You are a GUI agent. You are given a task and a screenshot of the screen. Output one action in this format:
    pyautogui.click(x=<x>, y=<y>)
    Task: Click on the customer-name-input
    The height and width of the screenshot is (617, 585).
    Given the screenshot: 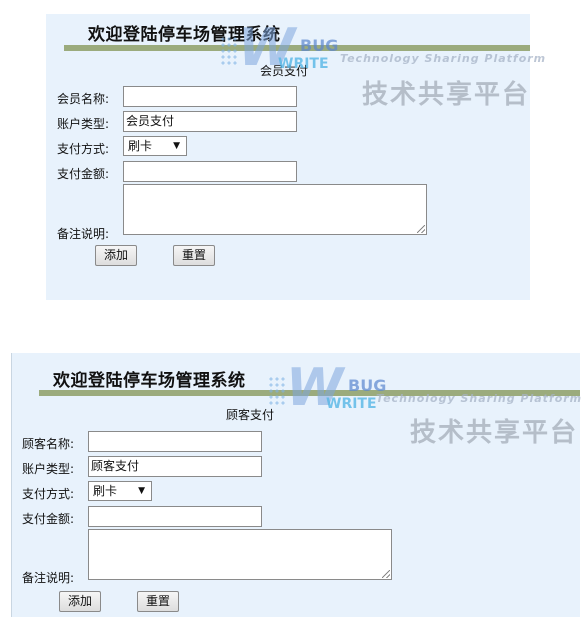 What is the action you would take?
    pyautogui.click(x=175, y=441)
    